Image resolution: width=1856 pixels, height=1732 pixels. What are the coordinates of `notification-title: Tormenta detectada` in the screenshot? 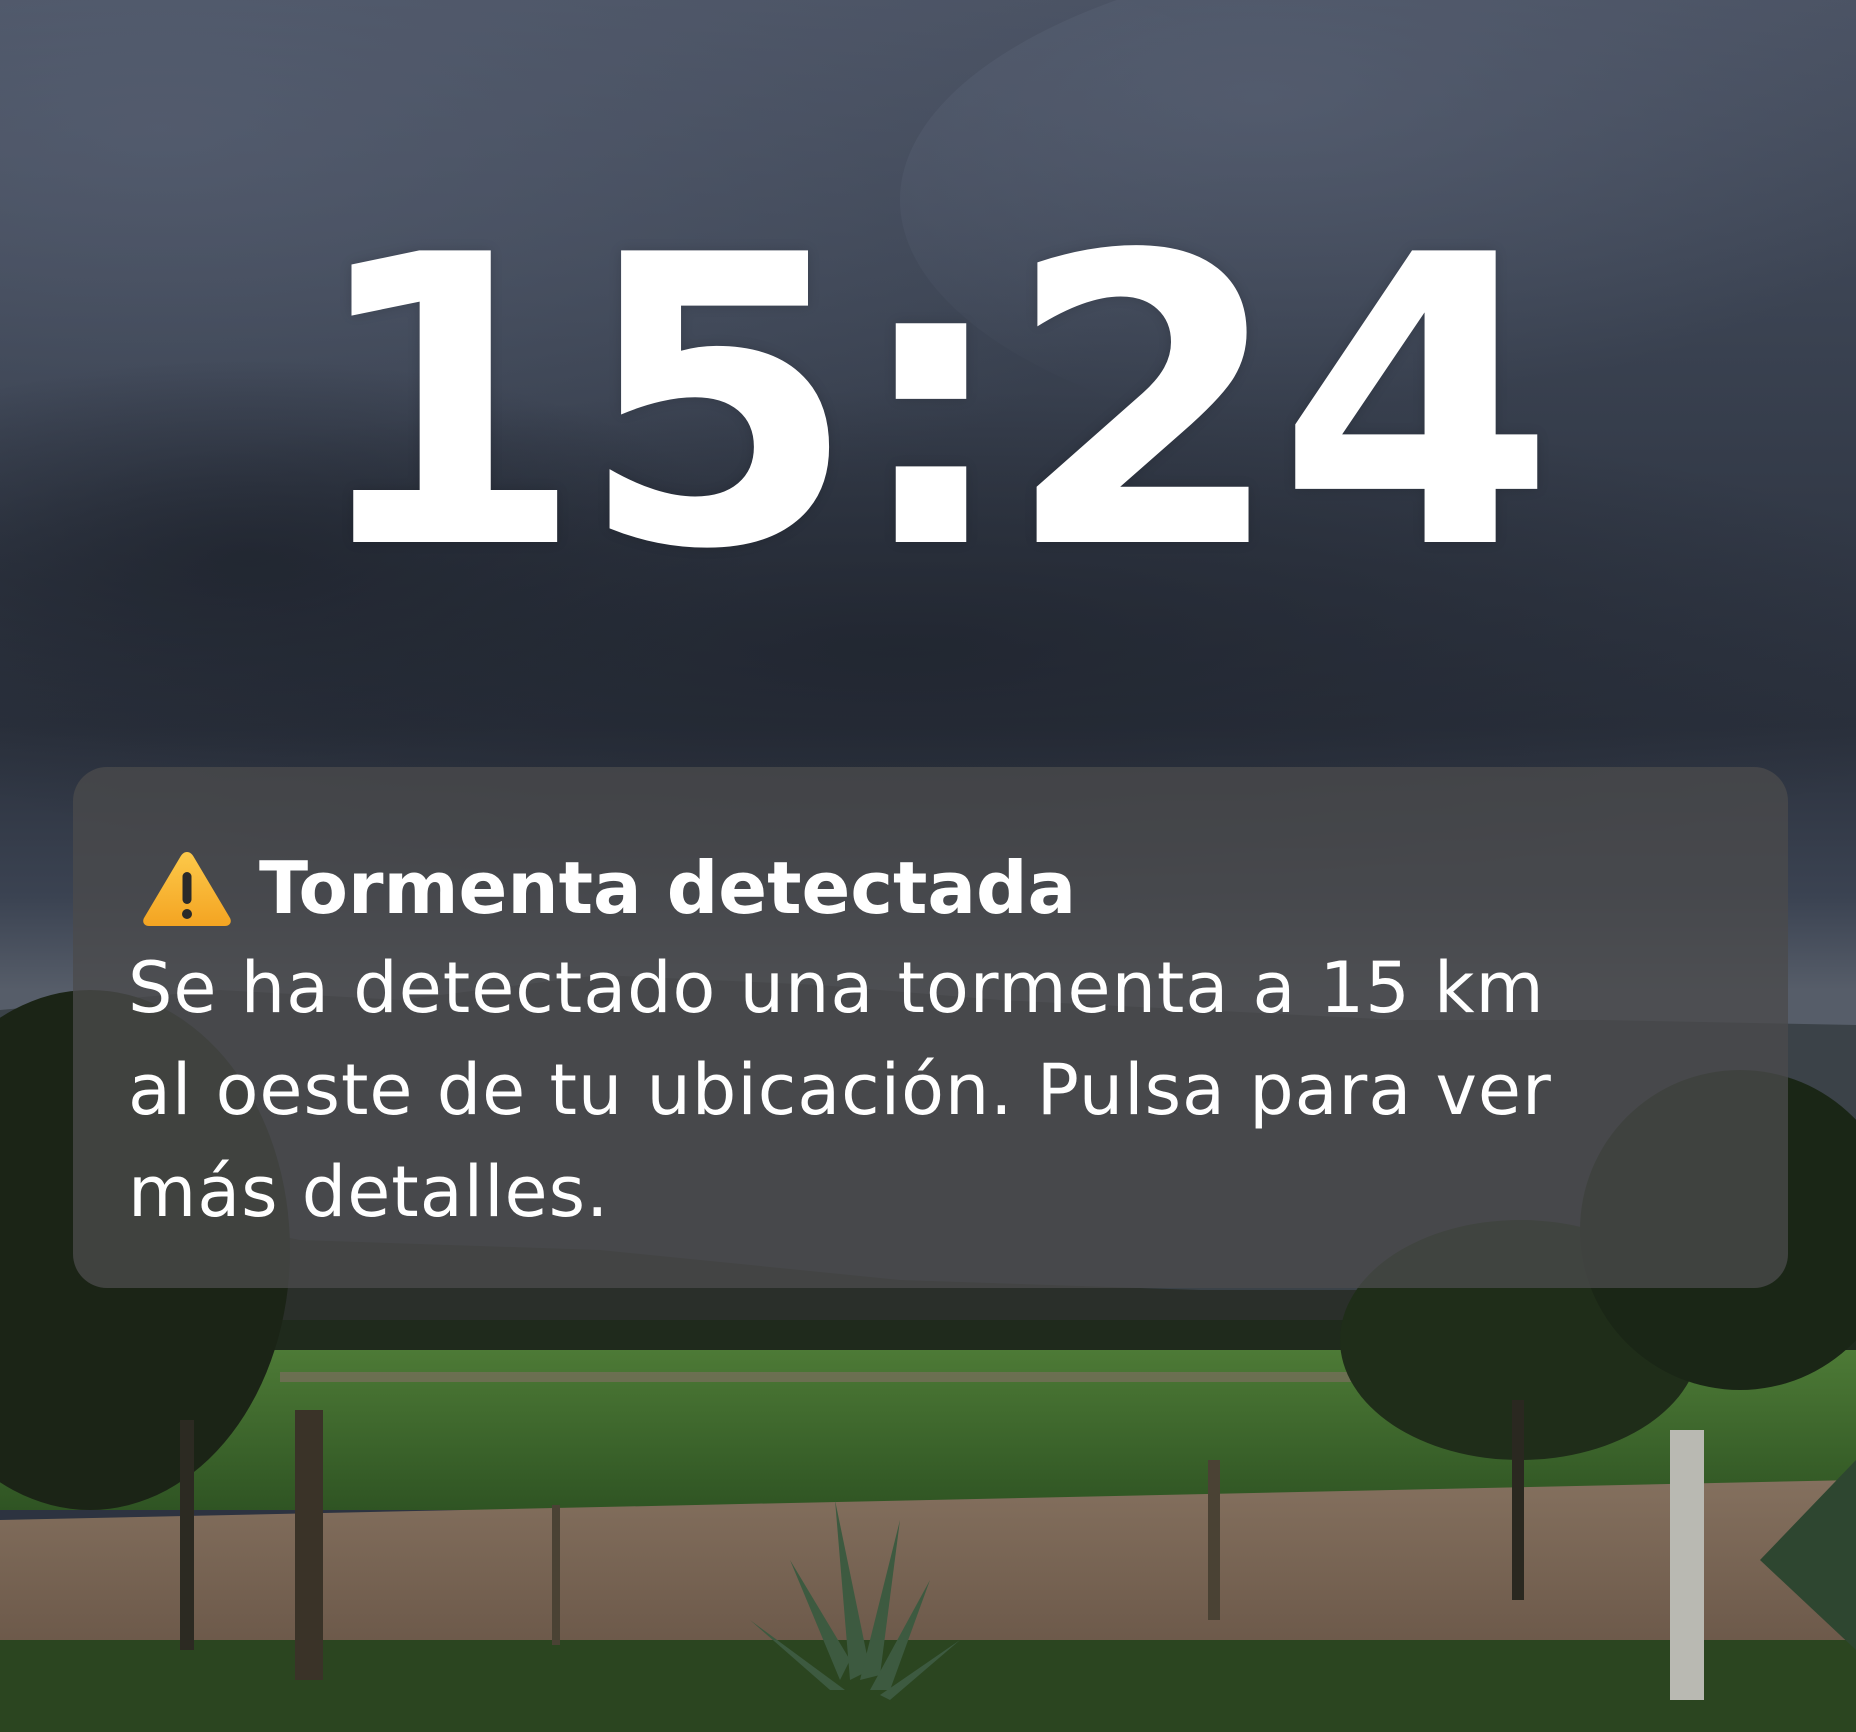 It's located at (668, 888).